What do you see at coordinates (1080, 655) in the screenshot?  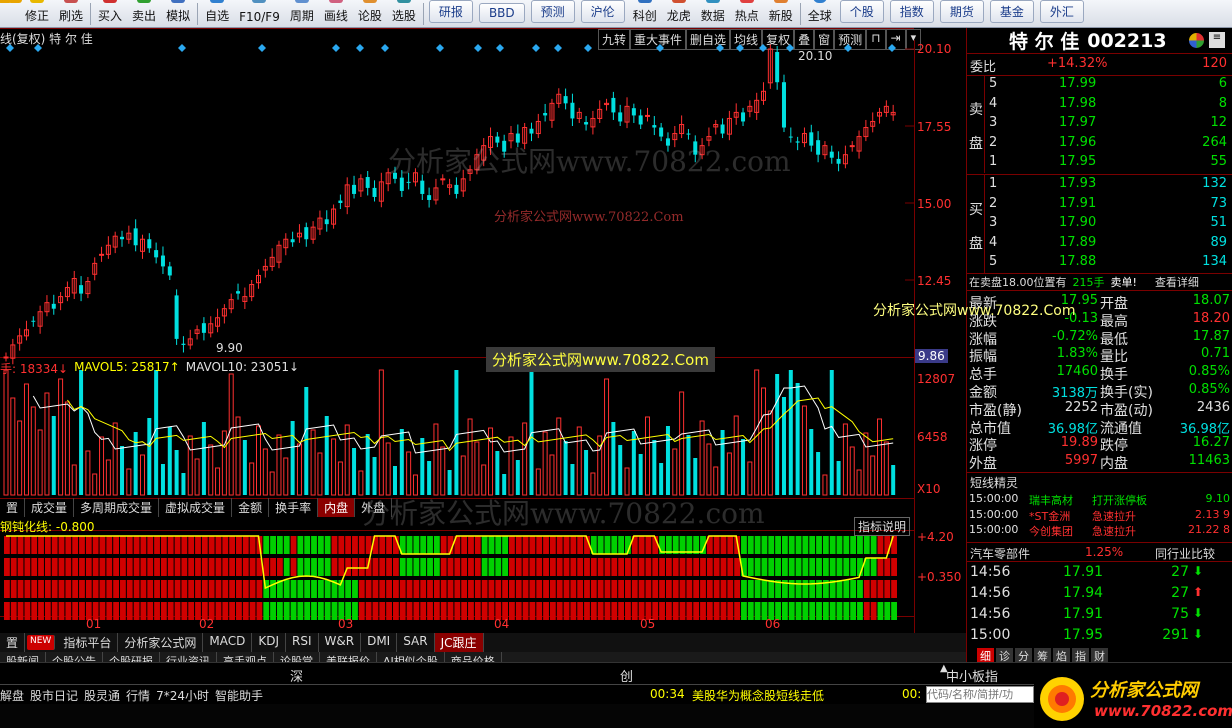 I see `panel-tab-5: 指` at bounding box center [1080, 655].